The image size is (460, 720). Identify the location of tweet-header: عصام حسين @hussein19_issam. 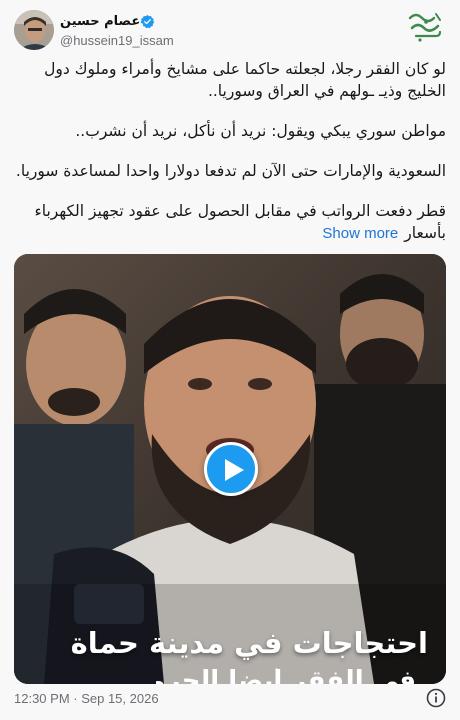
(230, 26).